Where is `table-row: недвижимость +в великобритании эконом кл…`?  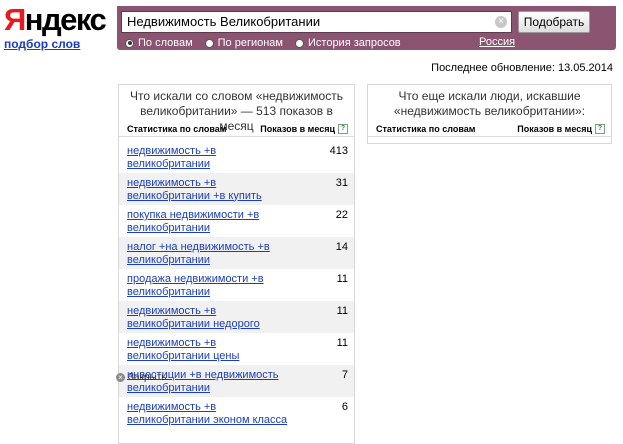 table-row: недвижимость +в великобритании эконом кл… is located at coordinates (236, 413).